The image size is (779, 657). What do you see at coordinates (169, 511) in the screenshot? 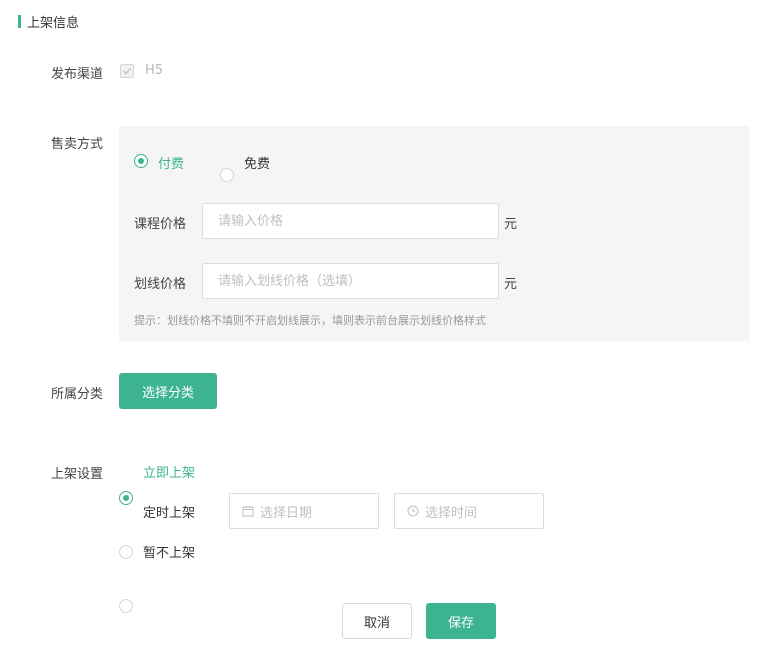
I see `listing-scheduled-label: 定时上架` at bounding box center [169, 511].